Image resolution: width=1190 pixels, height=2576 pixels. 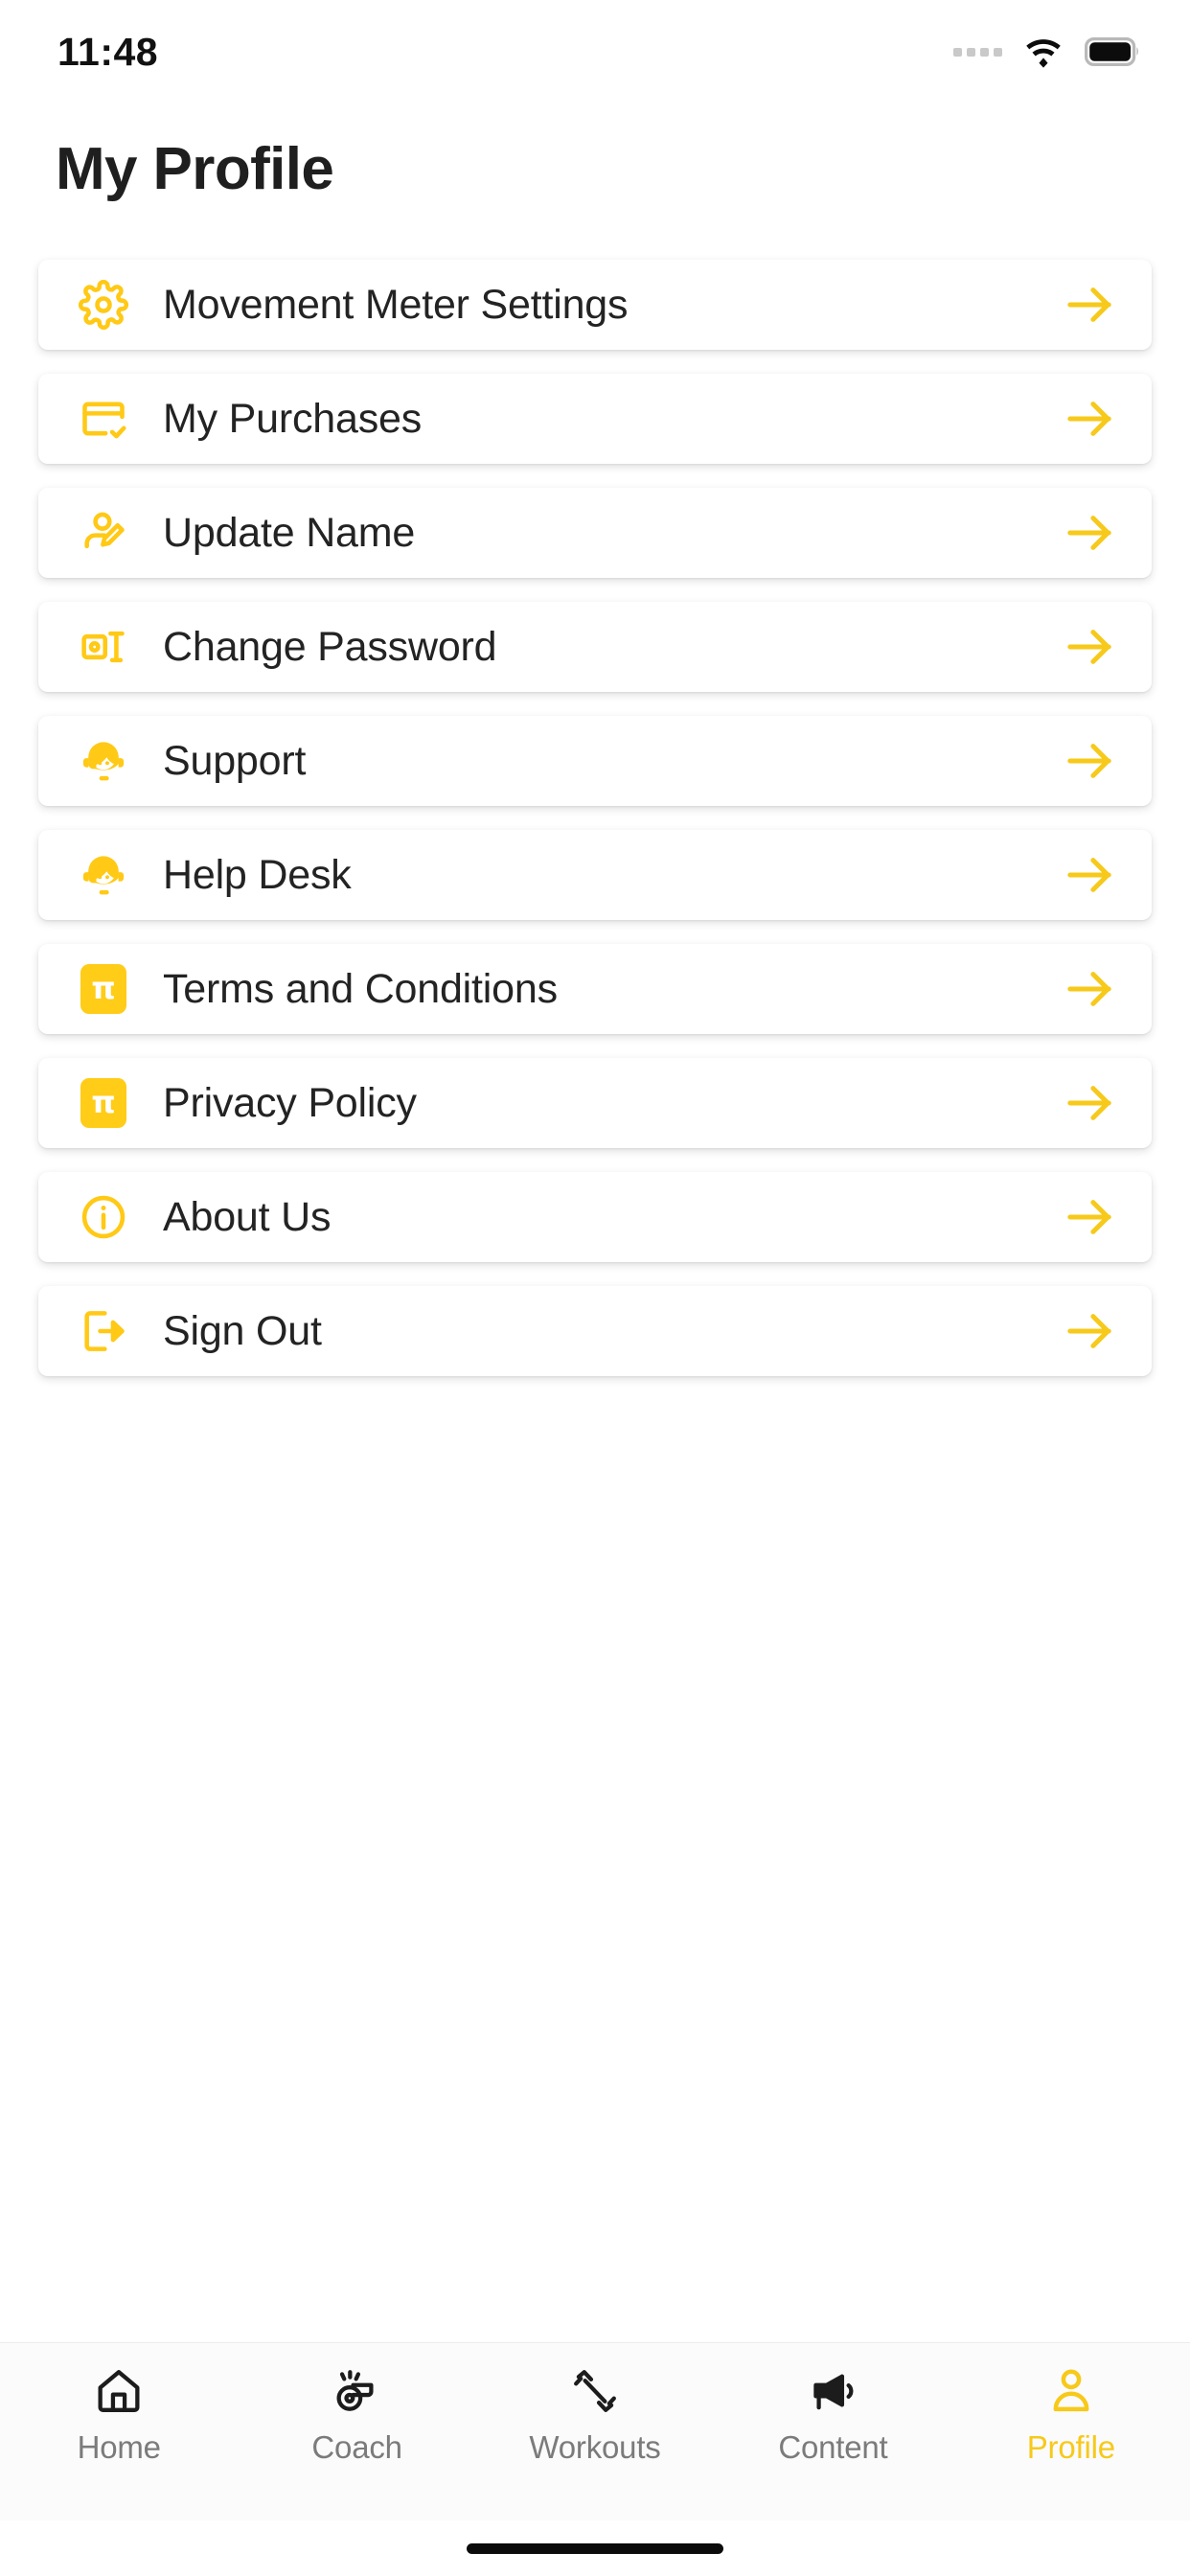 I want to click on nav-tab-content: Content, so click(x=833, y=2415).